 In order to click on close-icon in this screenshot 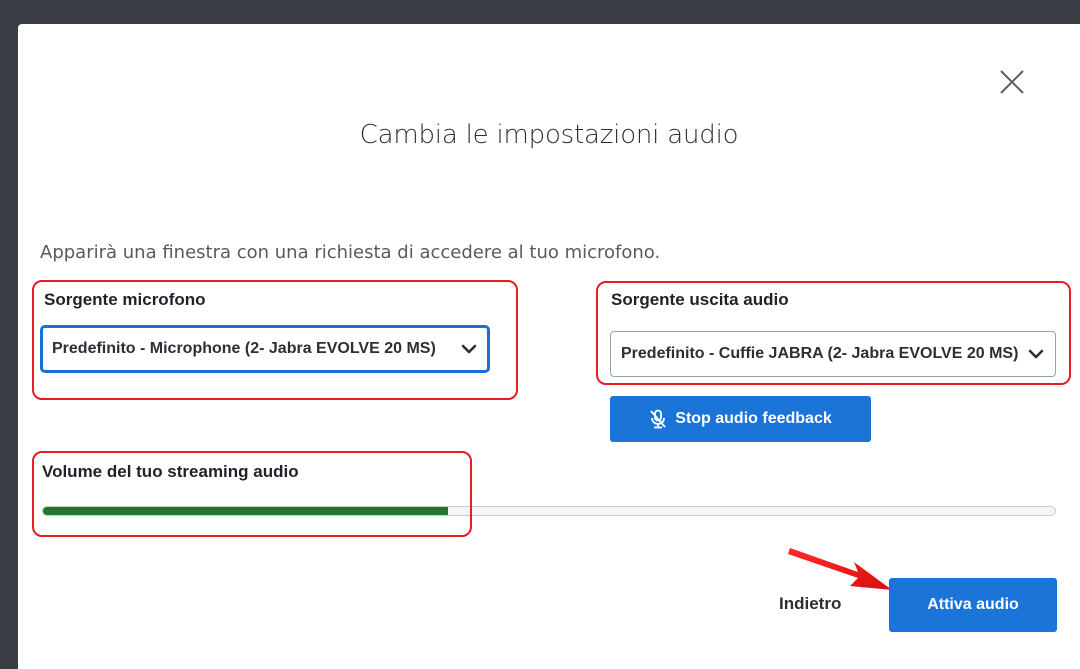, I will do `click(1012, 82)`.